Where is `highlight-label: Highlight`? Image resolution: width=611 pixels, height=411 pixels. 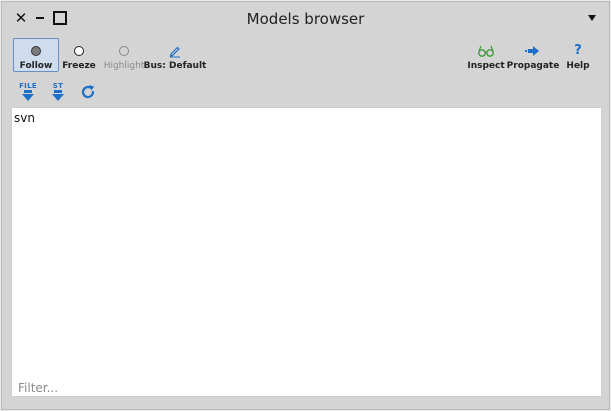 highlight-label: Highlight is located at coordinates (124, 66).